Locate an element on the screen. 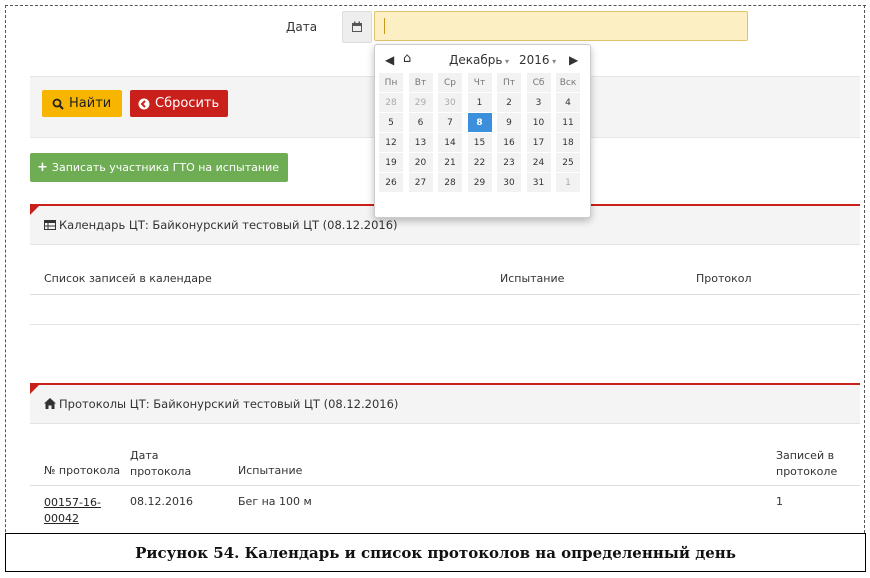  calendar-day: 10 is located at coordinates (538, 122).